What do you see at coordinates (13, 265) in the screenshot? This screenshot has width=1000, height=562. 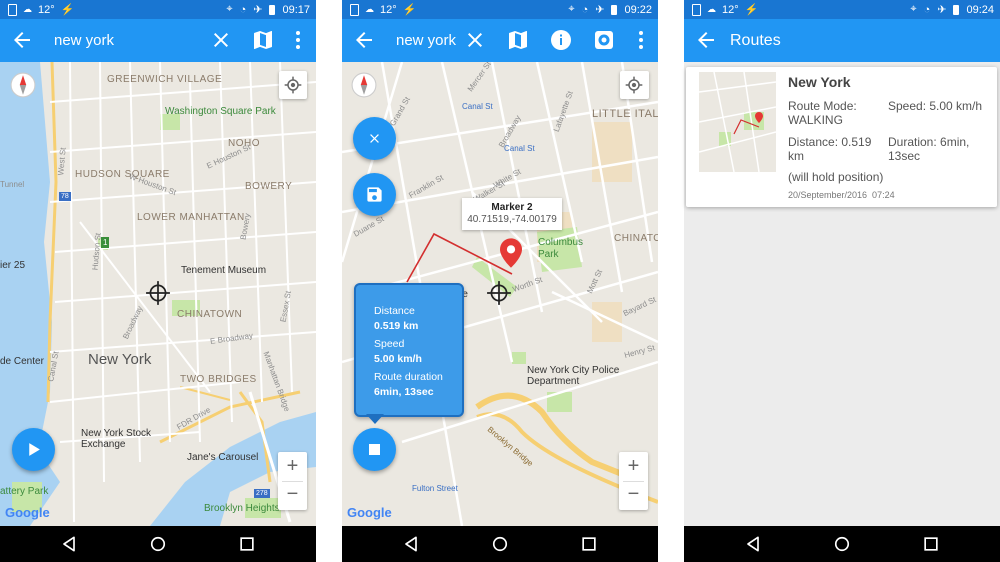 I see `label-pier-25: ier 25` at bounding box center [13, 265].